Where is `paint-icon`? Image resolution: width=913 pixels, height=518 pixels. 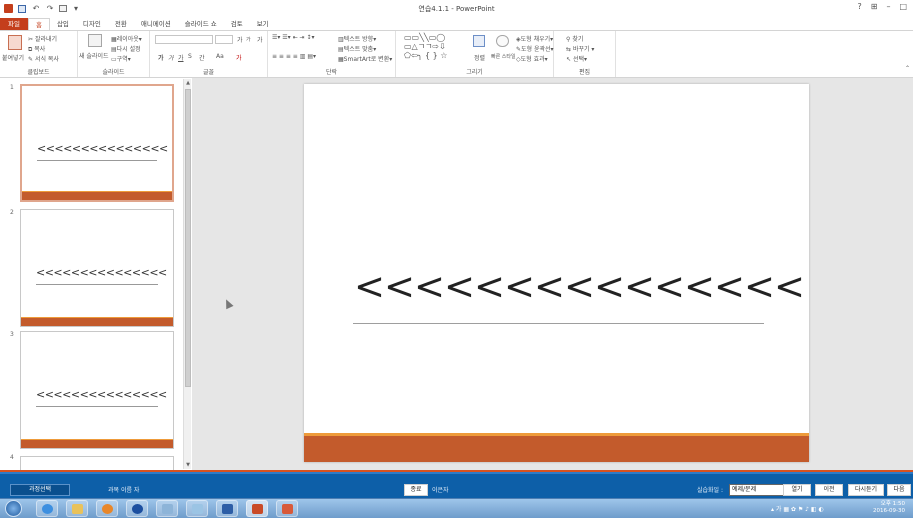
paint-icon is located at coordinates (197, 508).